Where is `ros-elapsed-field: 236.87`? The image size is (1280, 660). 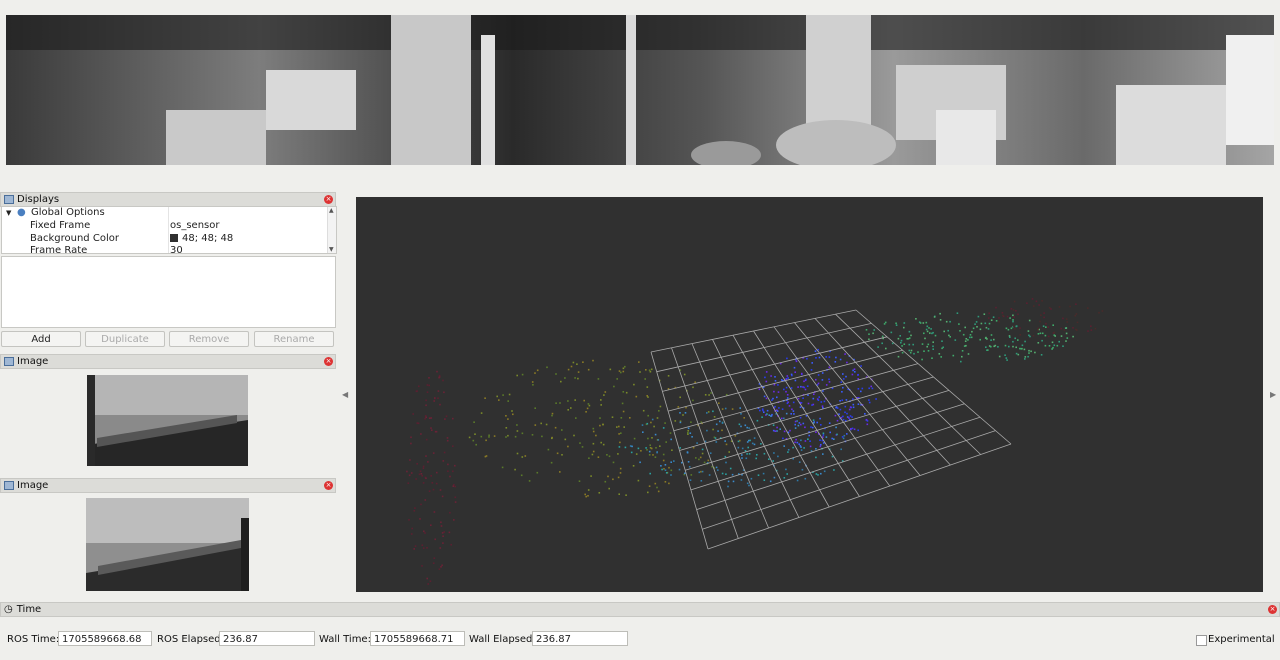 ros-elapsed-field: 236.87 is located at coordinates (267, 638).